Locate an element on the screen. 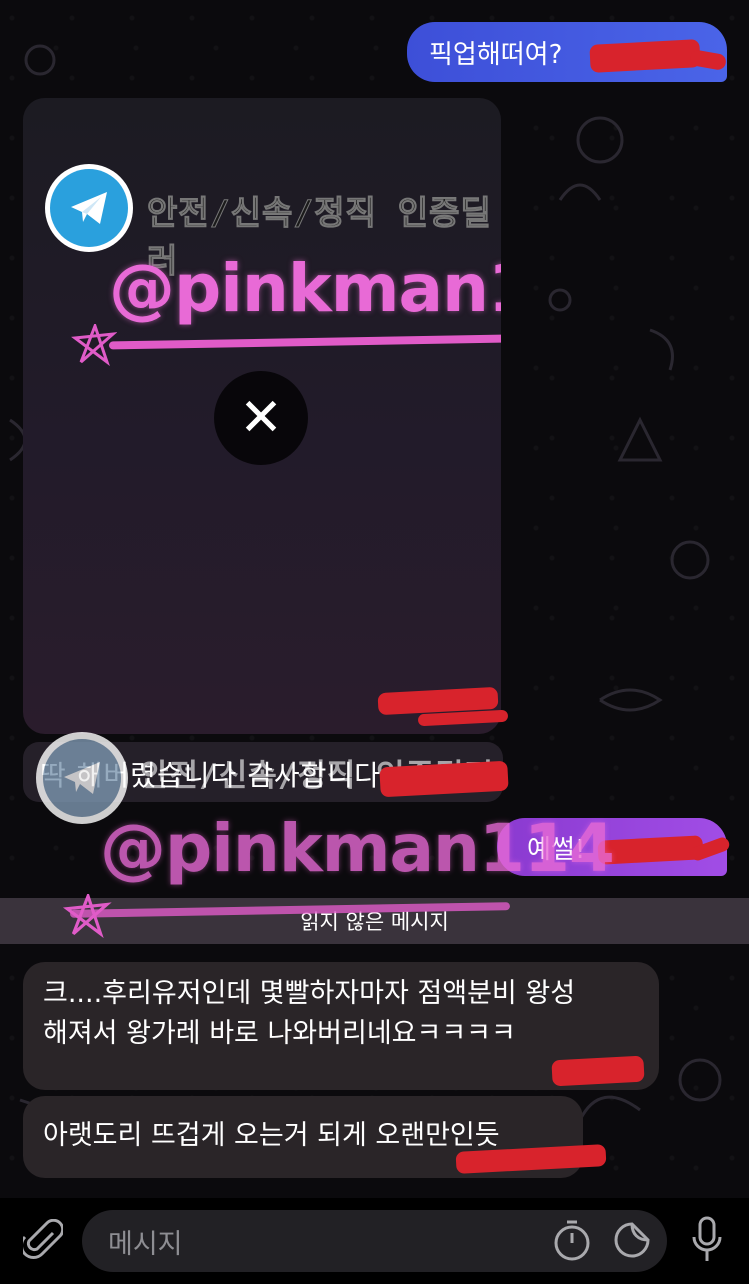 The height and width of the screenshot is (1284, 749). close-icon: ✕ is located at coordinates (261, 418).